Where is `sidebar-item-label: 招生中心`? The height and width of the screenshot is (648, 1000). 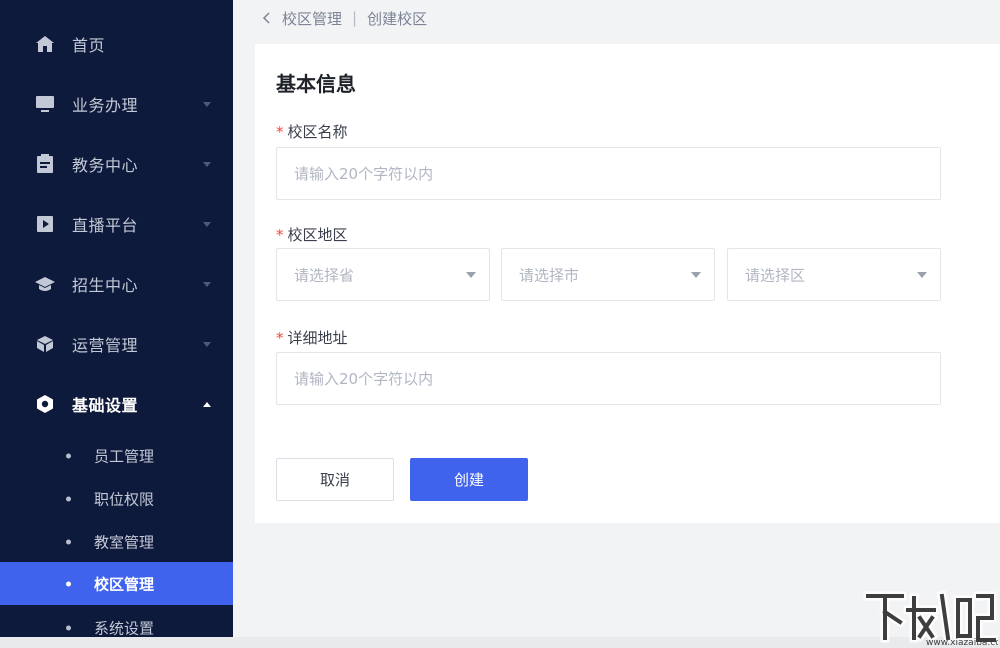
sidebar-item-label: 招生中心 is located at coordinates (105, 285).